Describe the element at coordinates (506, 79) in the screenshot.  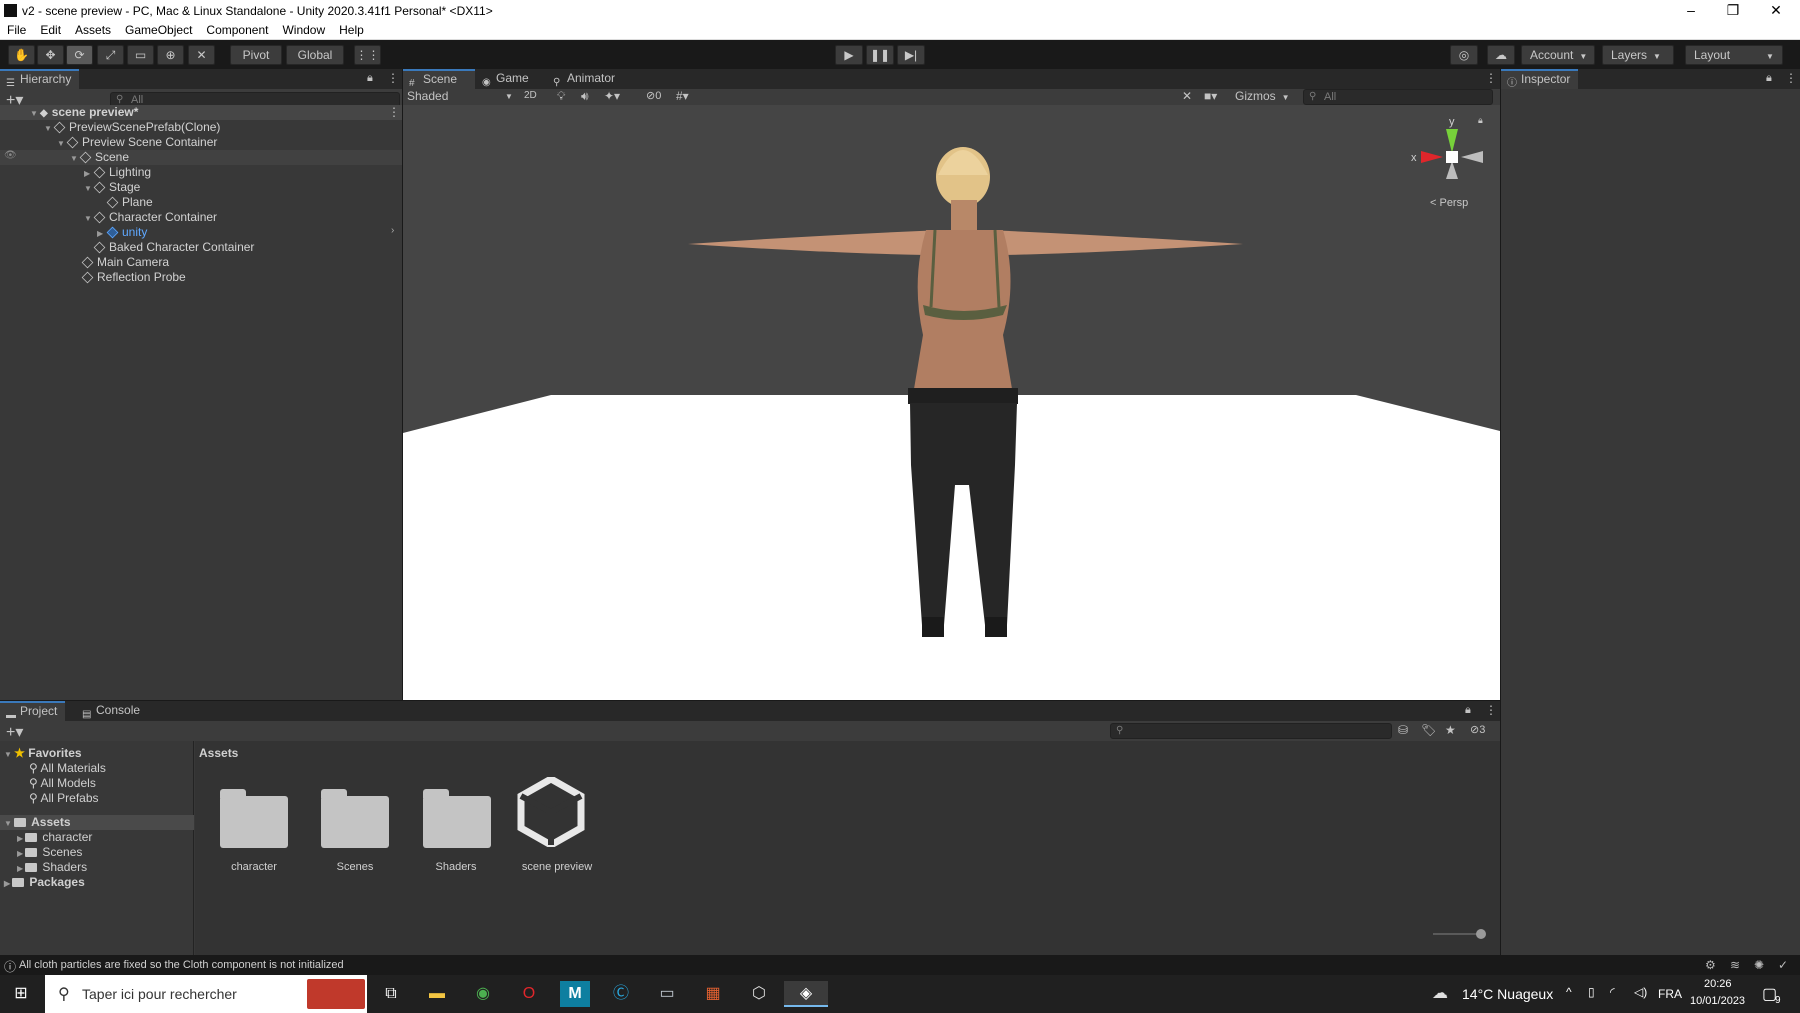
I see `tab-game: ◉ Game` at that location.